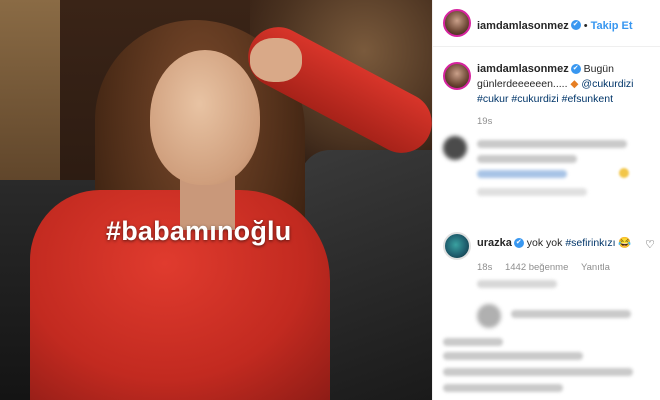 Image resolution: width=660 pixels, height=400 pixels. What do you see at coordinates (612, 26) in the screenshot?
I see `follow-button: Takip Et` at bounding box center [612, 26].